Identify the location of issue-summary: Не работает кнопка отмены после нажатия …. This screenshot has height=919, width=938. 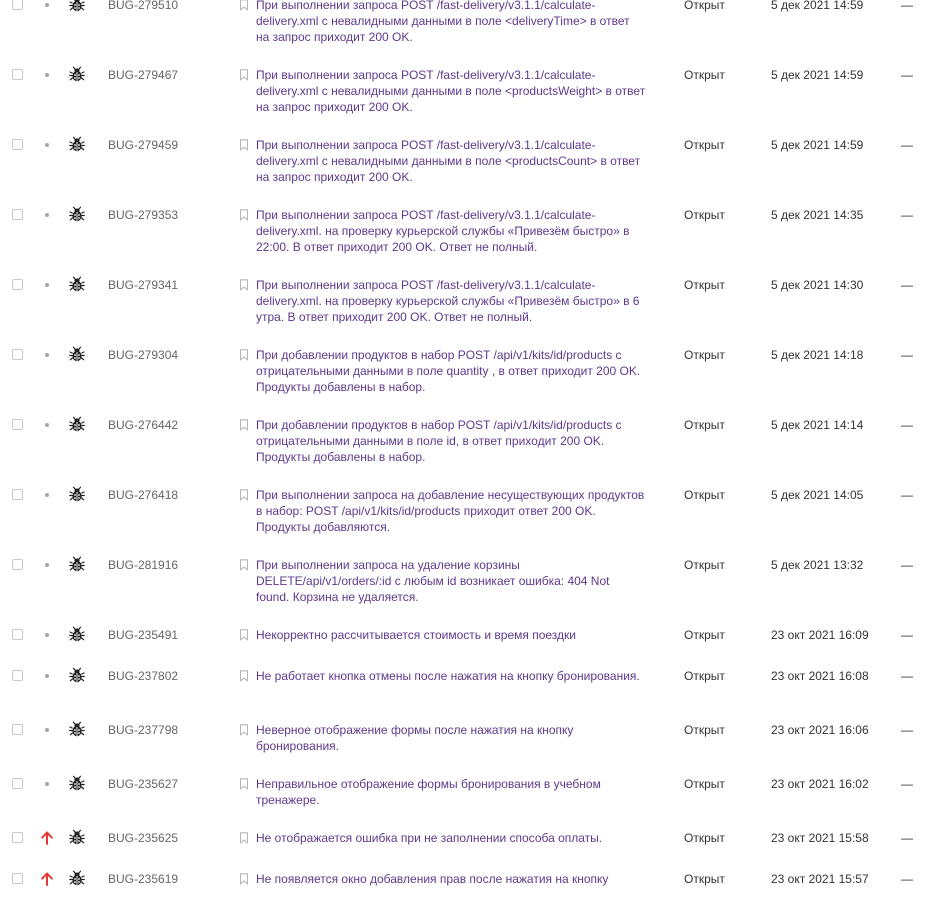
(451, 676).